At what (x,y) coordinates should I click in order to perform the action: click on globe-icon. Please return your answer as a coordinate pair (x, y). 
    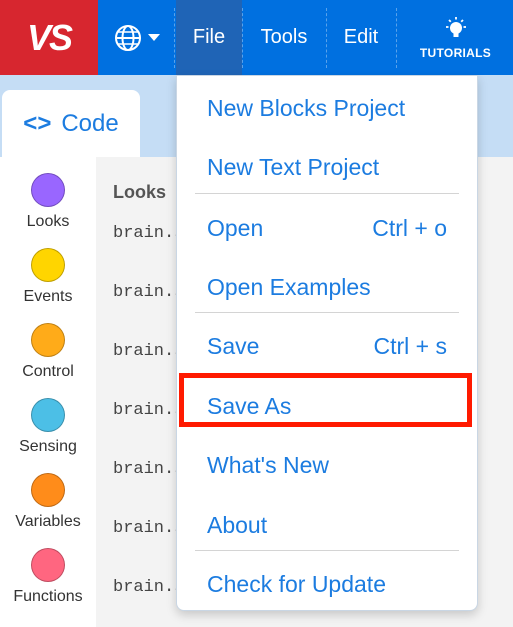
    Looking at the image, I should click on (128, 37).